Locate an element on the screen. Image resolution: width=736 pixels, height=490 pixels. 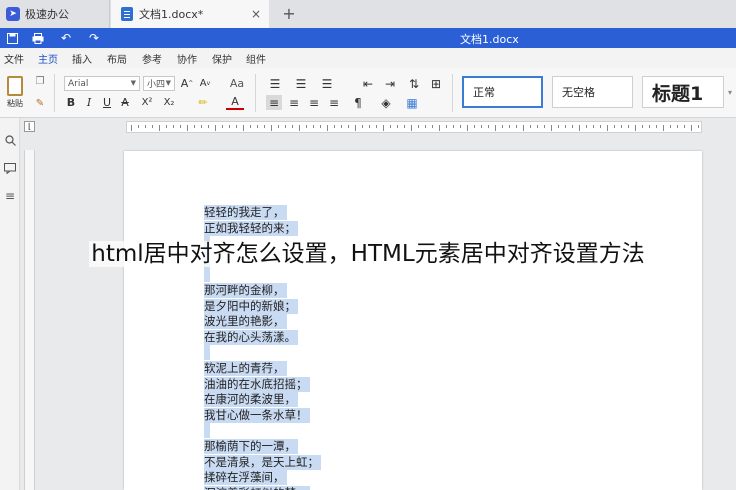
print-icon is located at coordinates (38, 38).